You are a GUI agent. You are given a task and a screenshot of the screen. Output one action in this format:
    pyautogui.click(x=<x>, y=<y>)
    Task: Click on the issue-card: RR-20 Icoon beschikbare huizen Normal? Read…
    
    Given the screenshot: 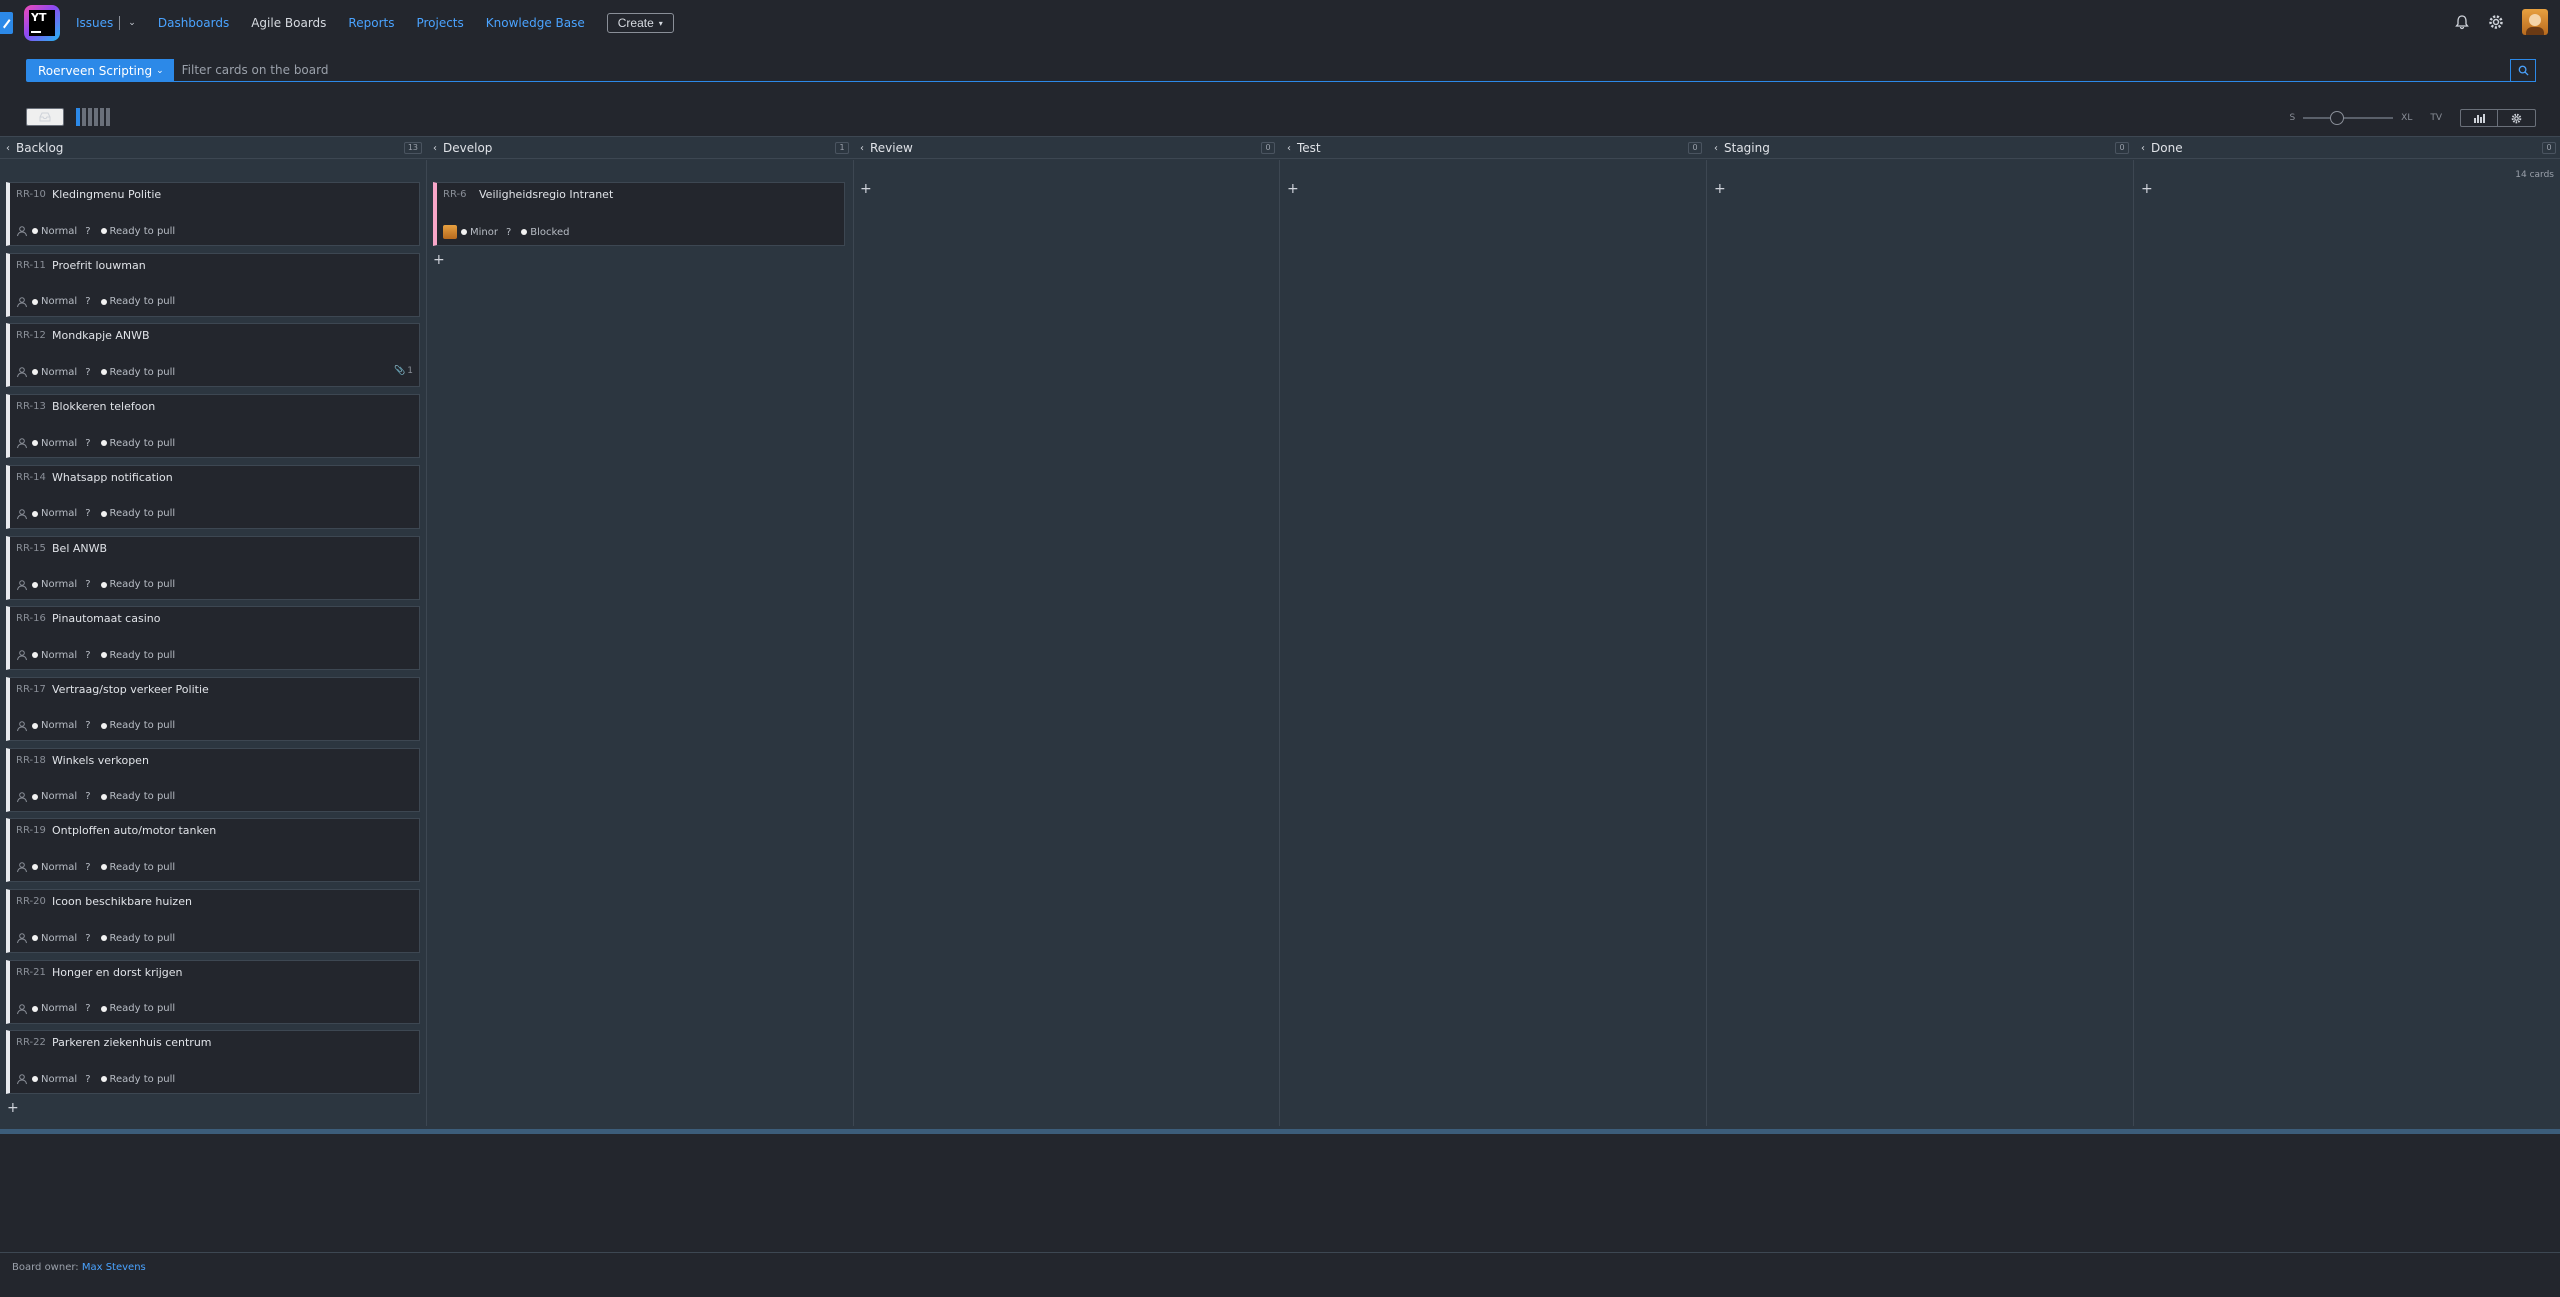 What is the action you would take?
    pyautogui.click(x=213, y=921)
    